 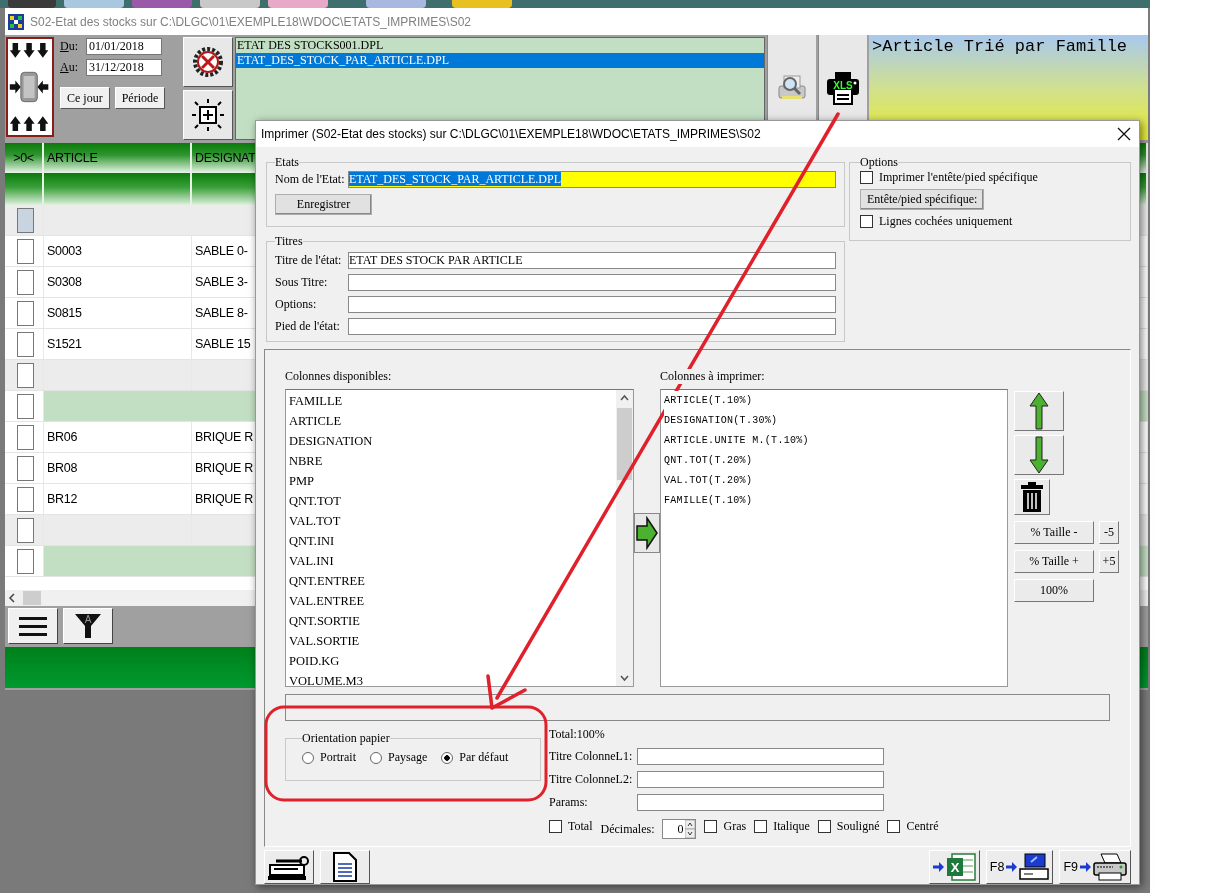 I want to click on delete-button, so click(x=1032, y=497).